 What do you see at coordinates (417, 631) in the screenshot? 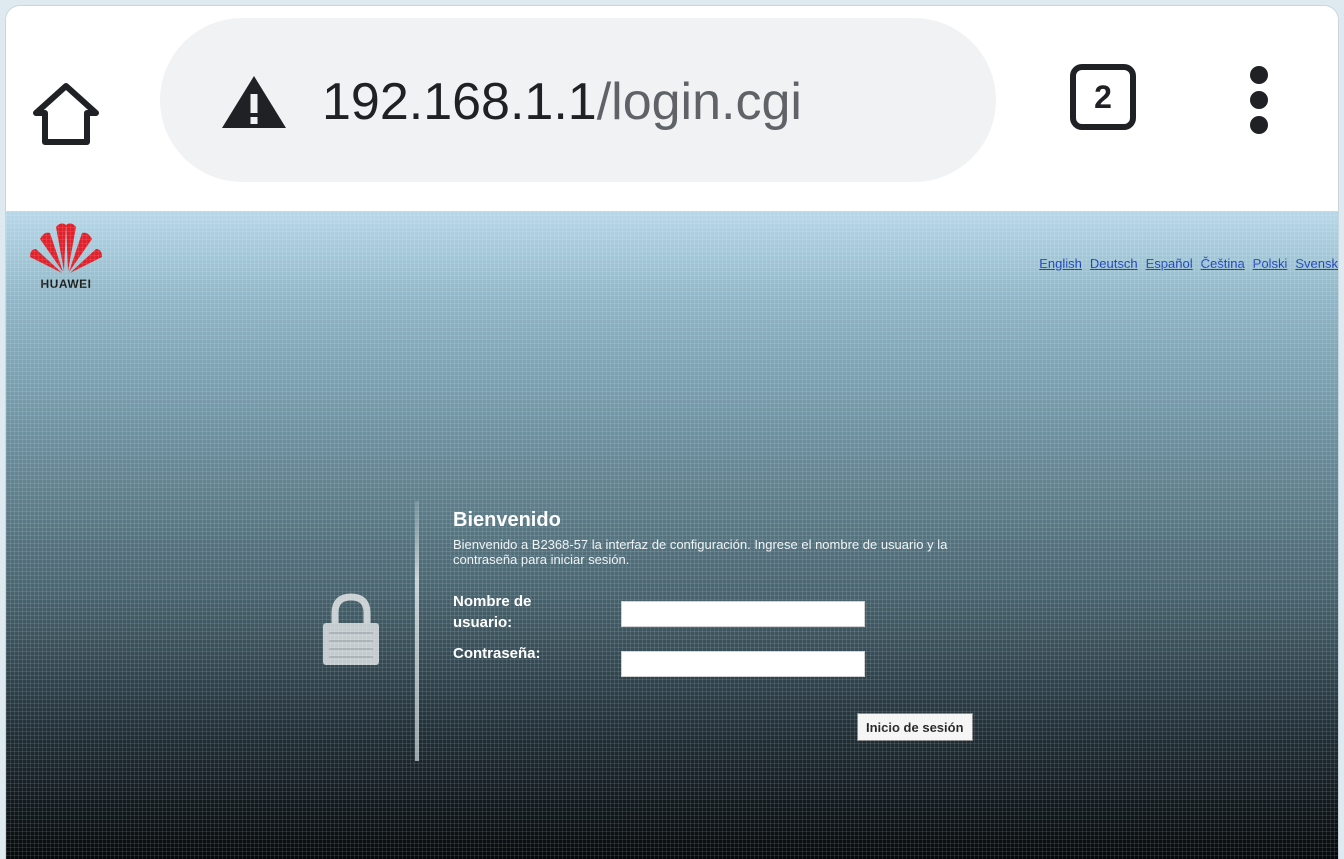
I see `panel-divider` at bounding box center [417, 631].